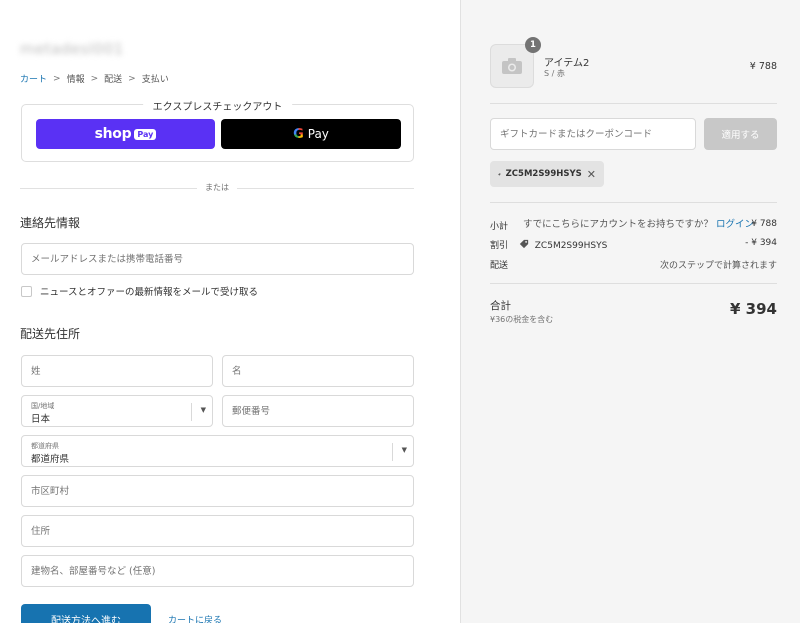 This screenshot has height=623, width=800. Describe the element at coordinates (740, 134) in the screenshot. I see `apply-discount-button: 適用する` at that location.